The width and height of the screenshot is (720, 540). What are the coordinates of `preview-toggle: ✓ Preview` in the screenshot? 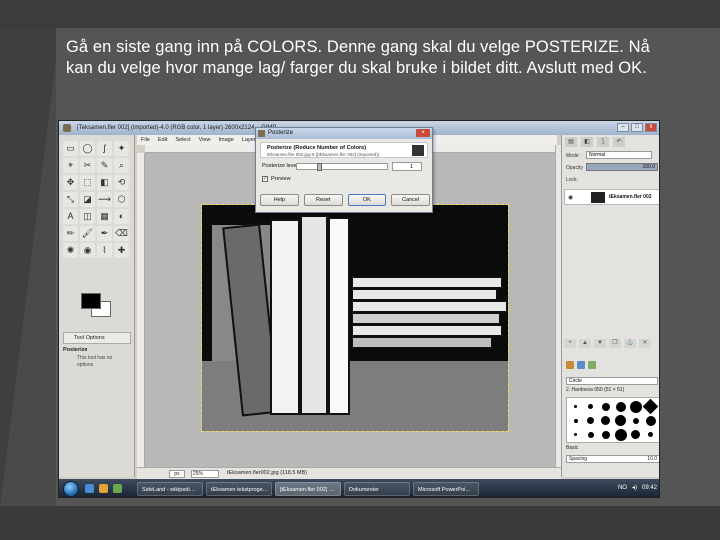 It's located at (276, 179).